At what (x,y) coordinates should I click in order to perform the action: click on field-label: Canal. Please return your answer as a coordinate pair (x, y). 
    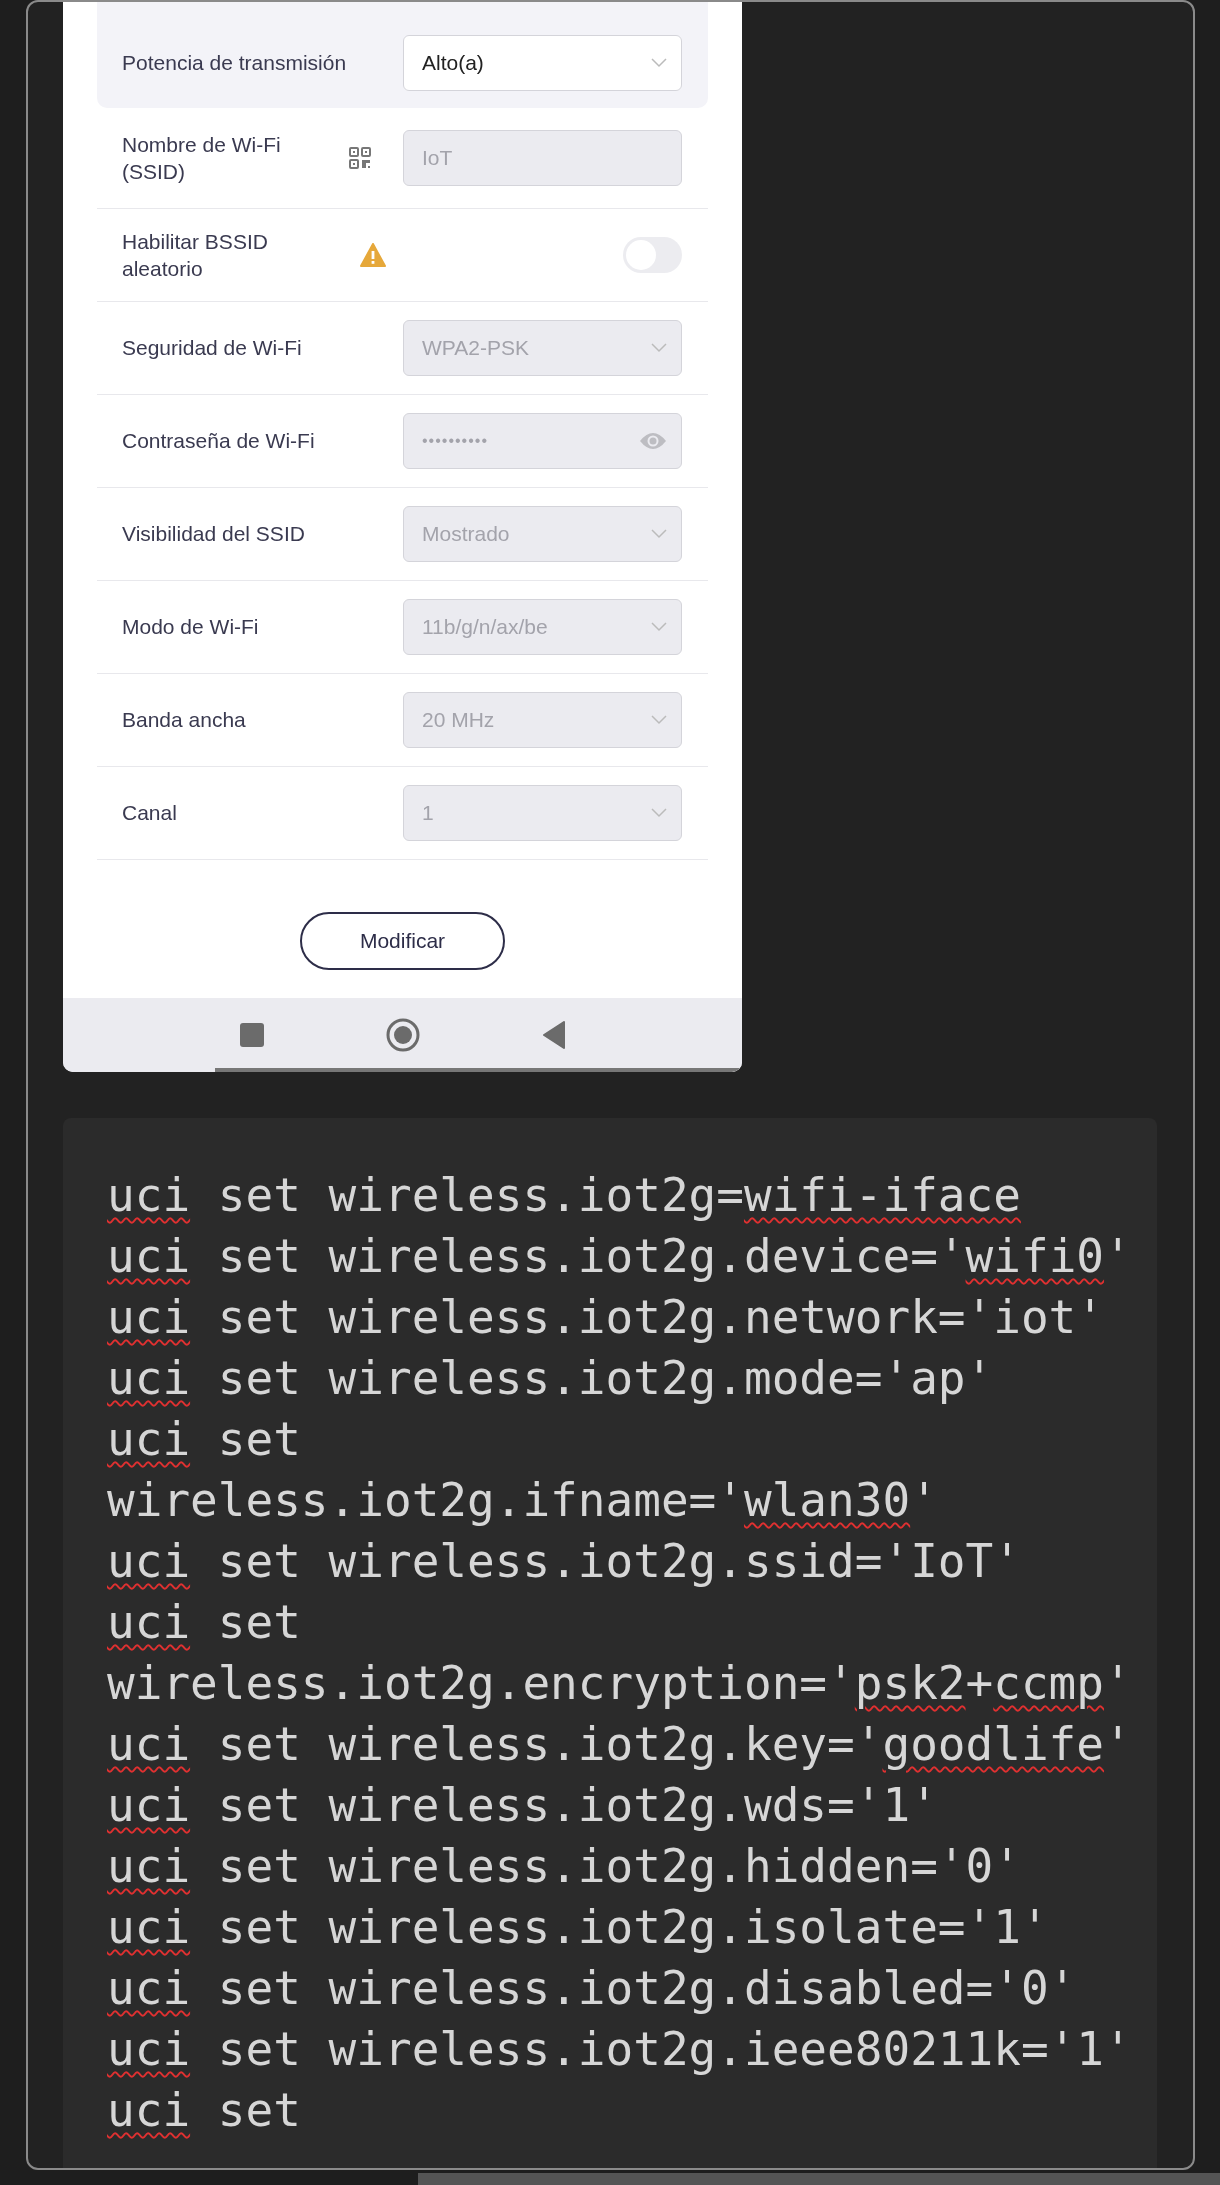
    Looking at the image, I should click on (149, 813).